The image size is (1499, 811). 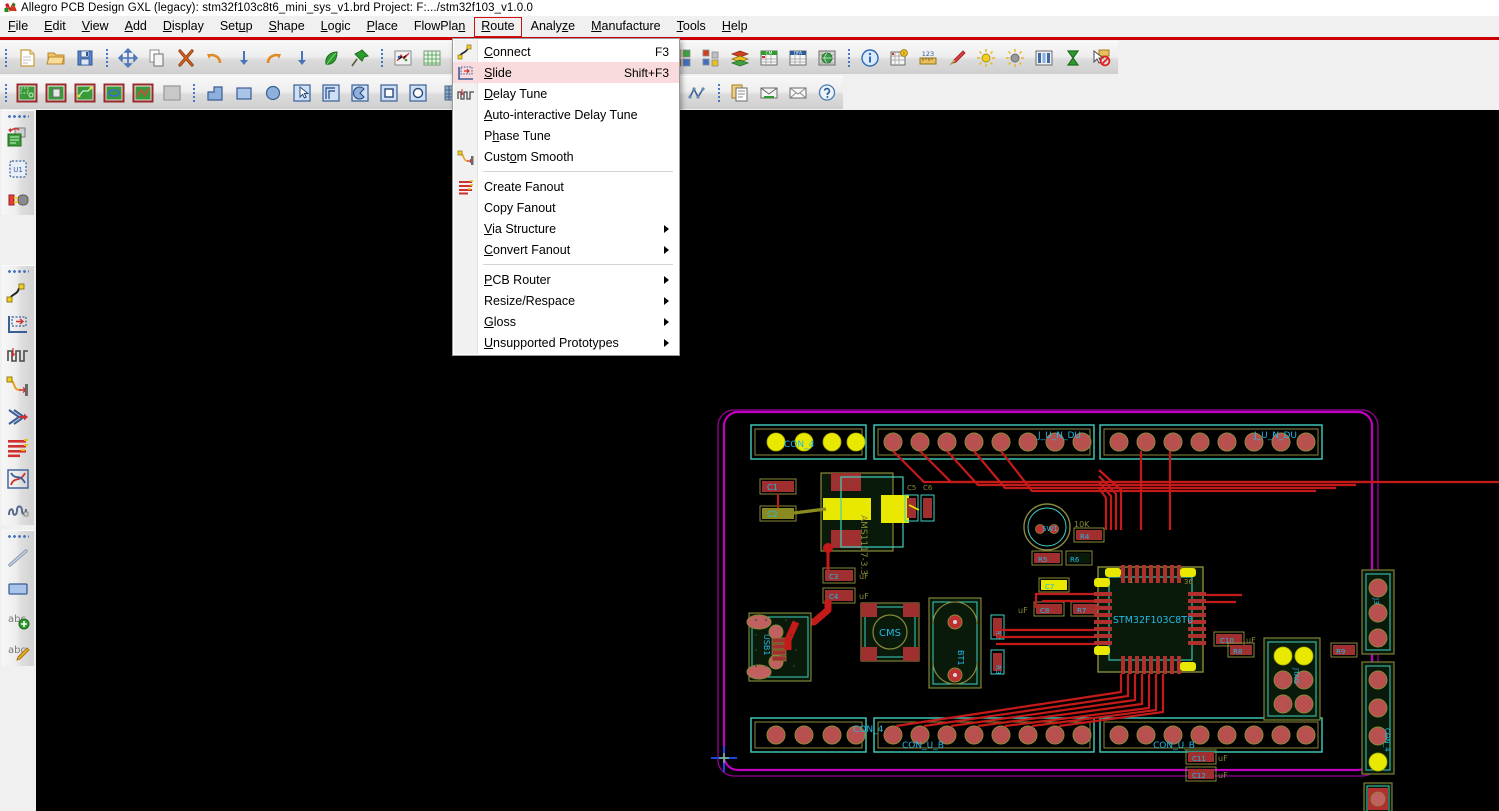 What do you see at coordinates (18, 650) in the screenshot?
I see `edit-text-icon: abc` at bounding box center [18, 650].